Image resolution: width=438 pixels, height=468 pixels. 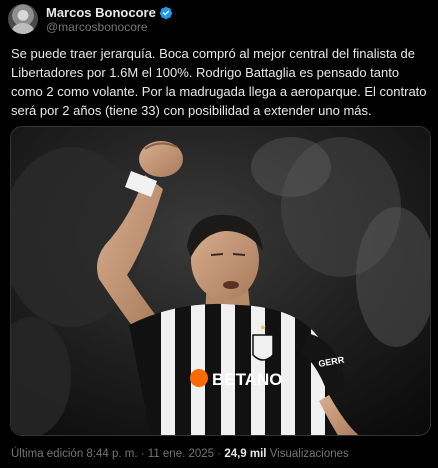 What do you see at coordinates (245, 454) in the screenshot?
I see `views-count: 24,9 mil` at bounding box center [245, 454].